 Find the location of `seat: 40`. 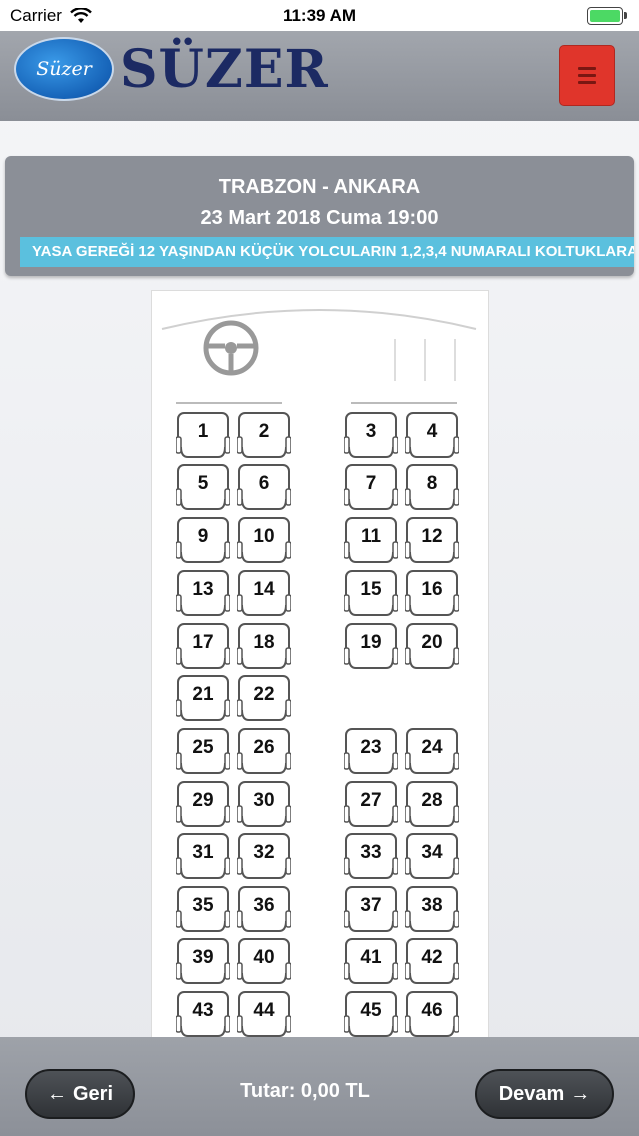

seat: 40 is located at coordinates (264, 962).